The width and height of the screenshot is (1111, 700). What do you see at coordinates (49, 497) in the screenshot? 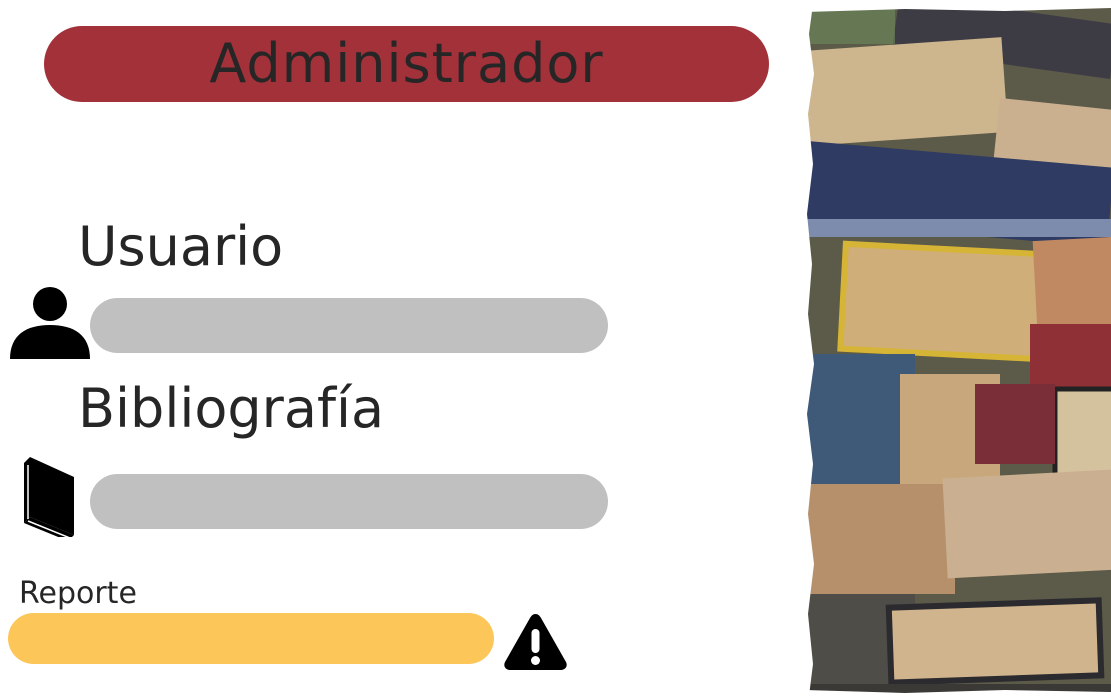
I see `book-icon` at bounding box center [49, 497].